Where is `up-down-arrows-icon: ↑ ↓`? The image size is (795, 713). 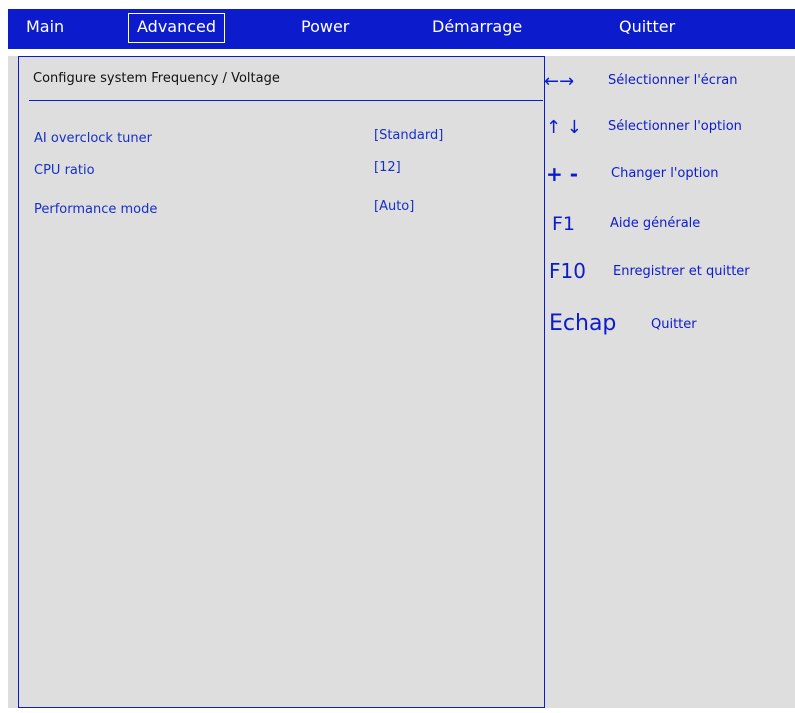
up-down-arrows-icon: ↑ ↓ is located at coordinates (564, 127).